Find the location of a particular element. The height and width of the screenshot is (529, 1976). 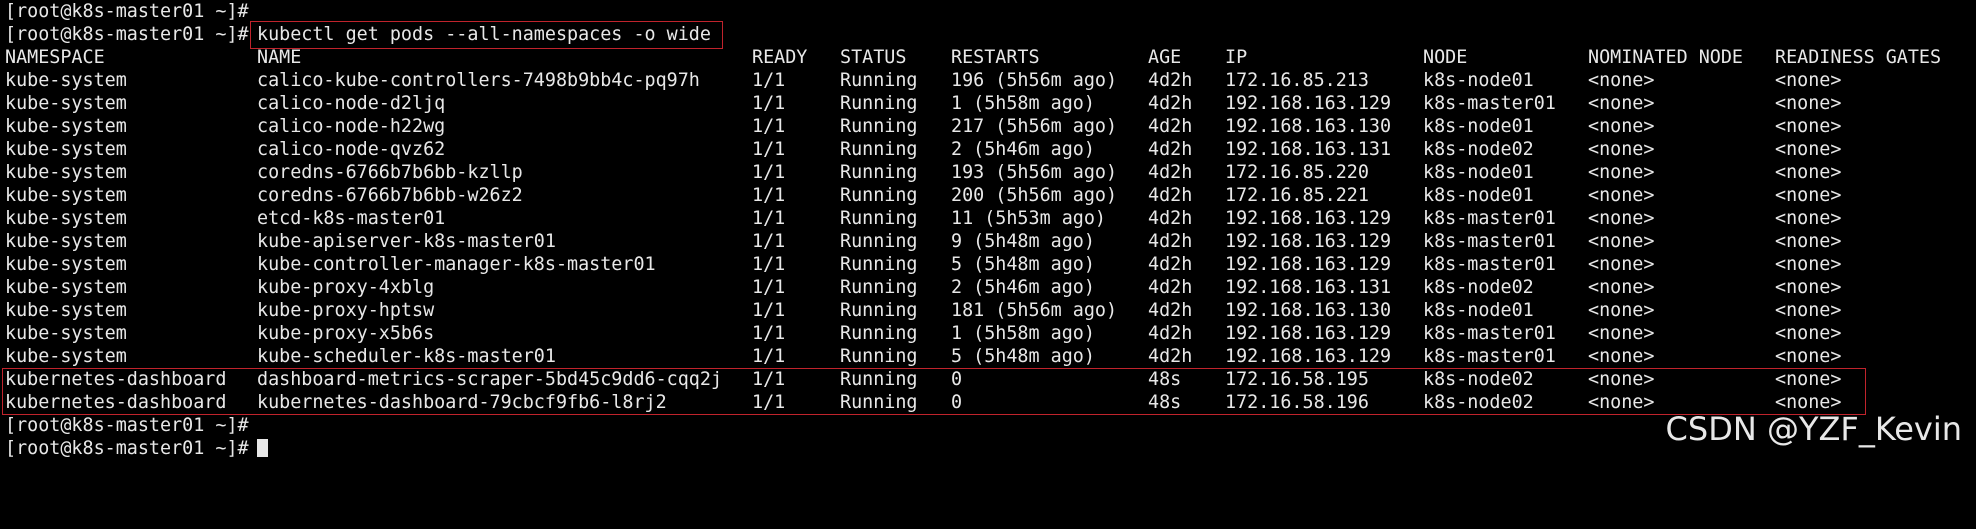

header-status: STATUS is located at coordinates (873, 57).